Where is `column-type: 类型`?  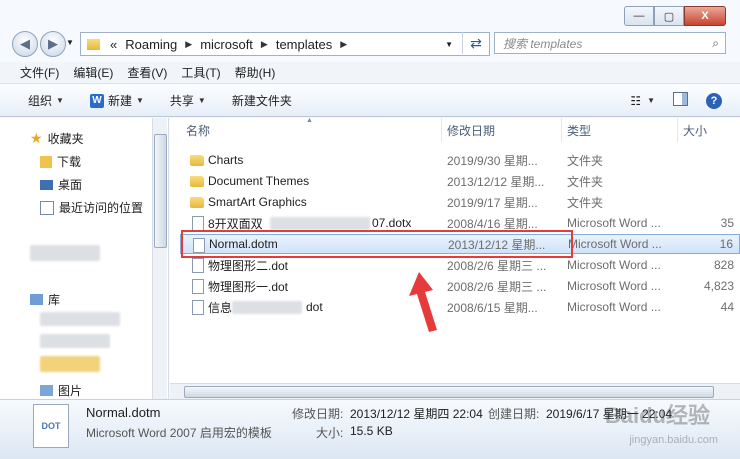
column-type: 类型 is located at coordinates (620, 130).